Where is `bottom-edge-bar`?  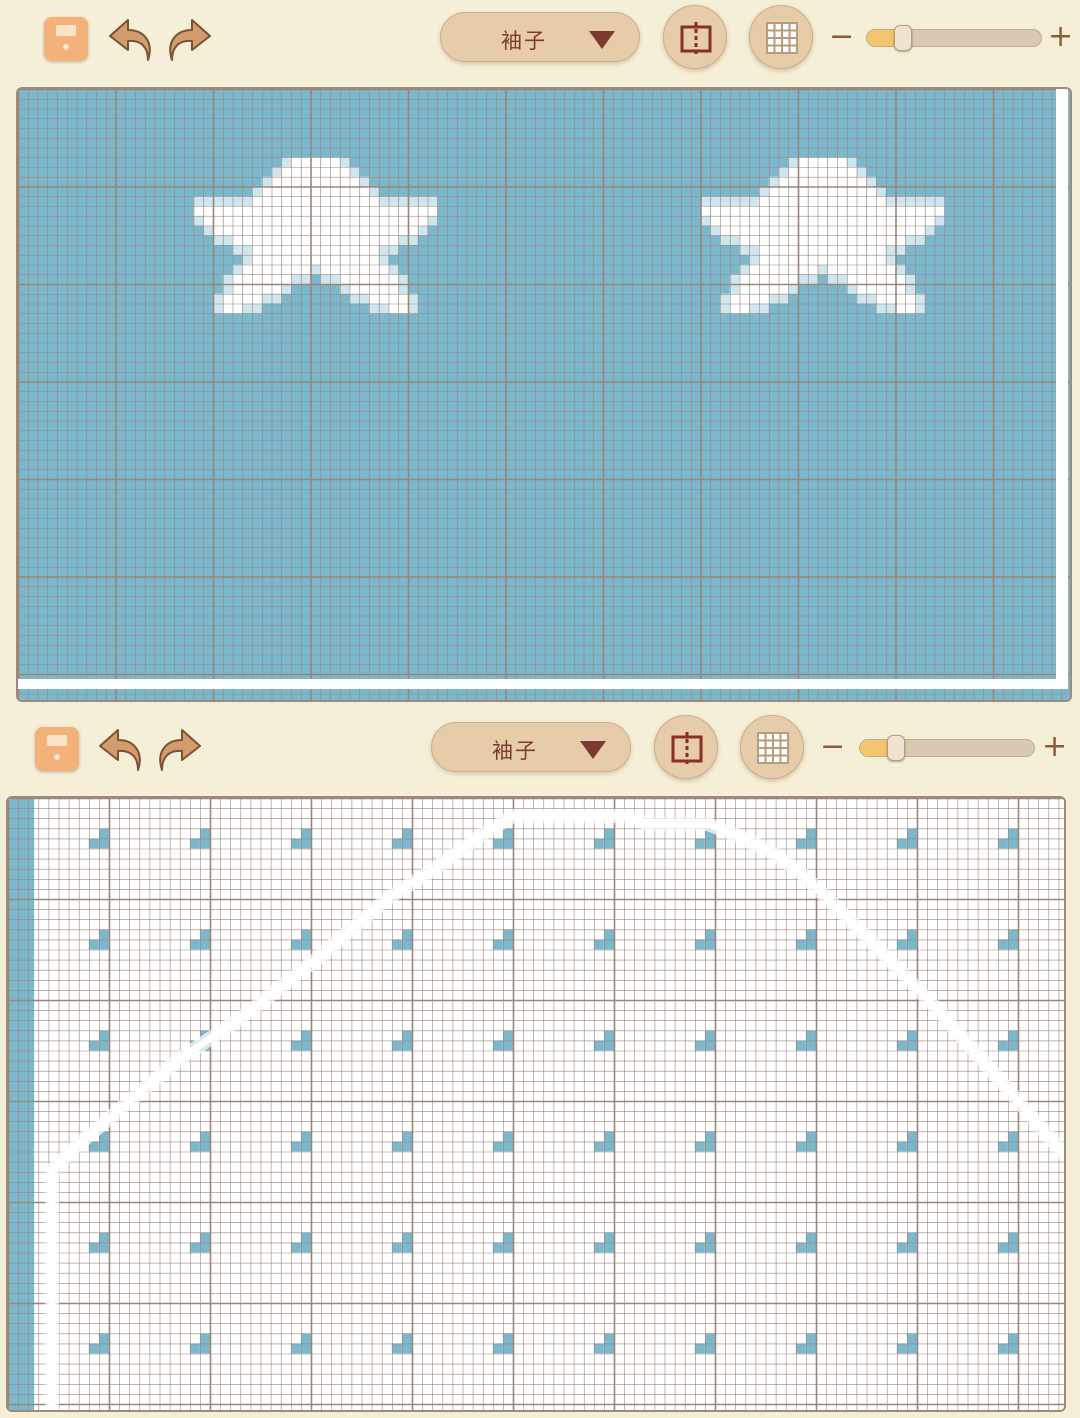 bottom-edge-bar is located at coordinates (543, 684).